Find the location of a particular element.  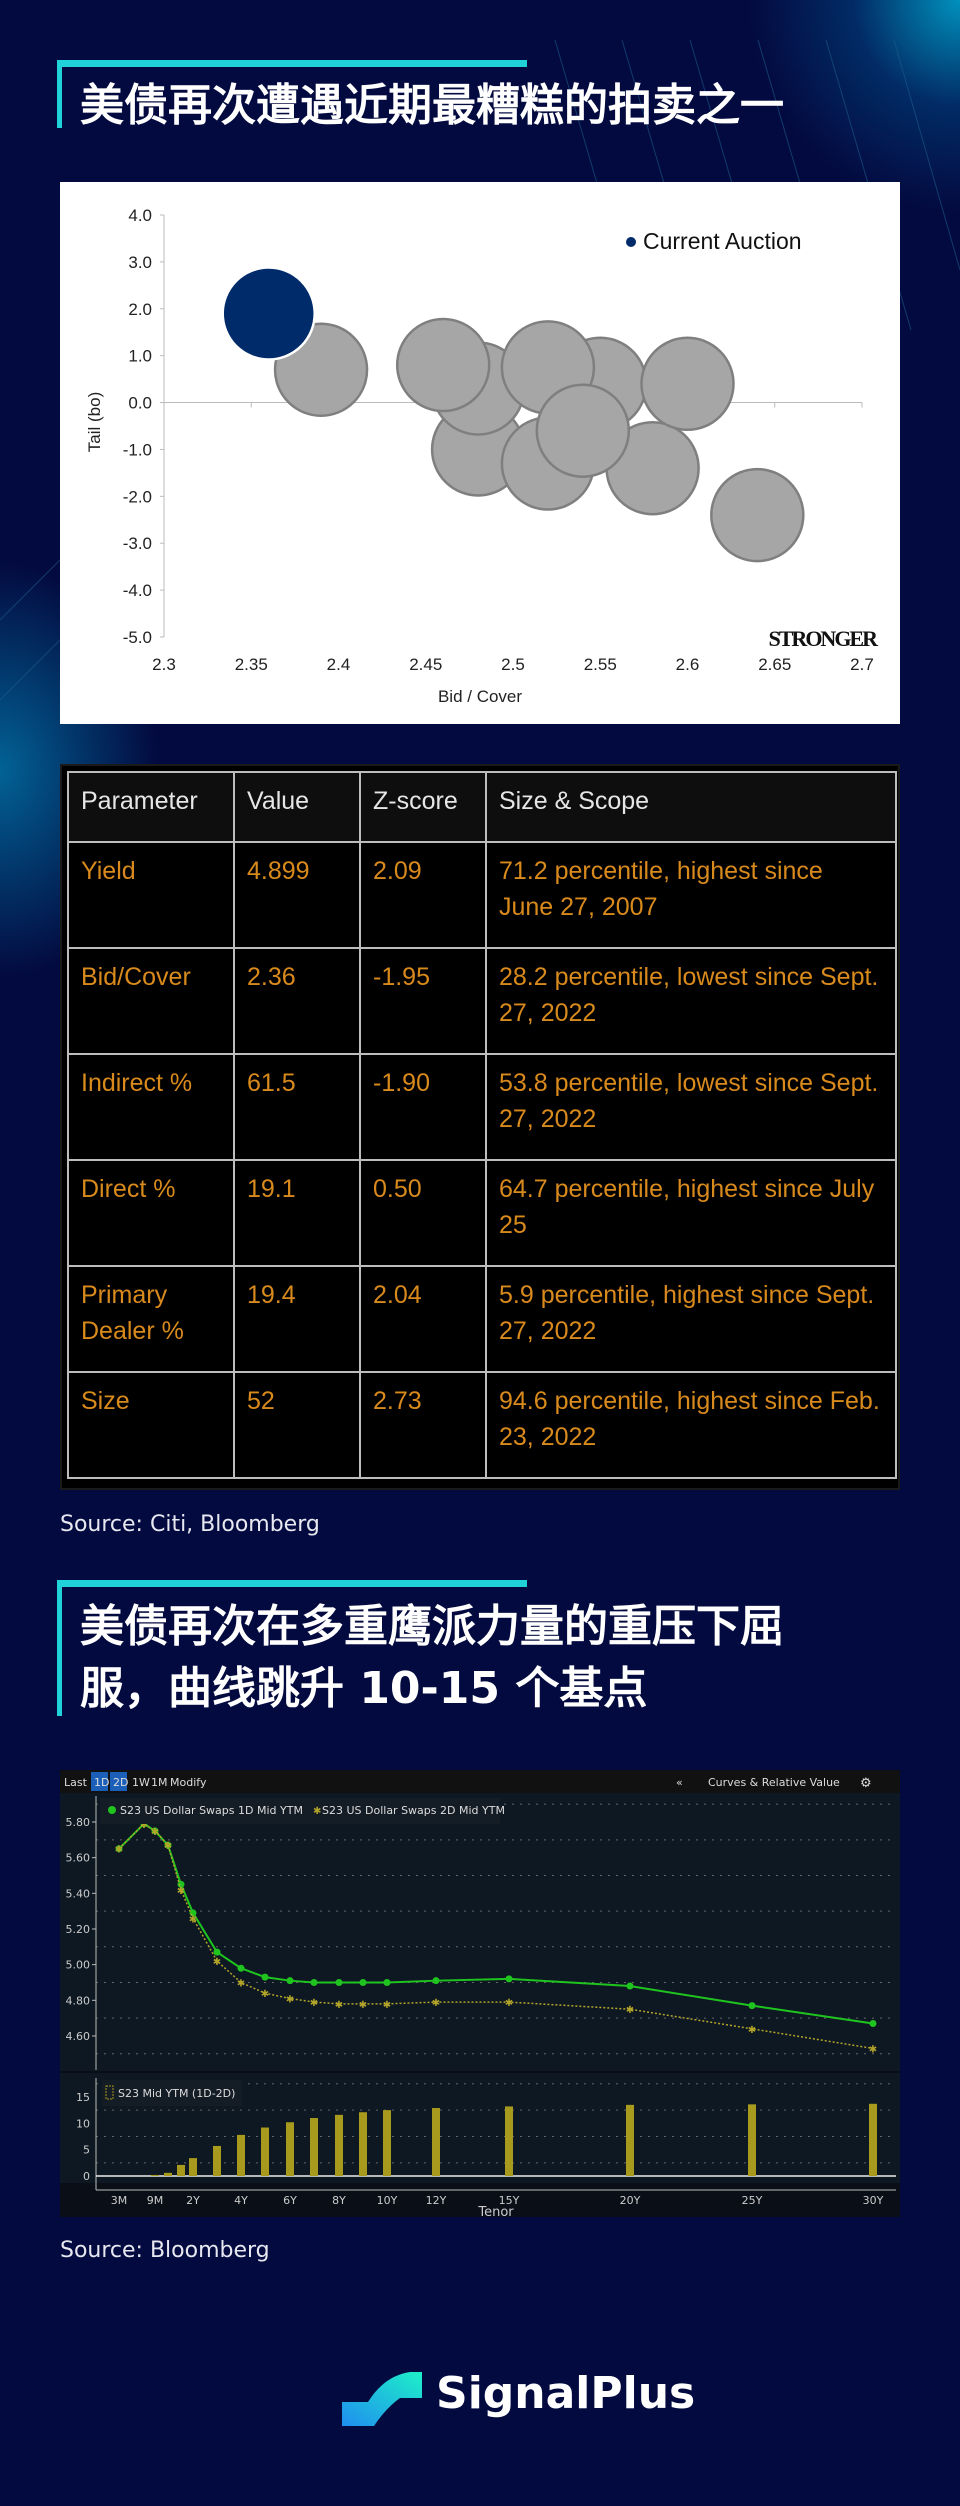

heading-accent is located at coordinates (292, 1583).